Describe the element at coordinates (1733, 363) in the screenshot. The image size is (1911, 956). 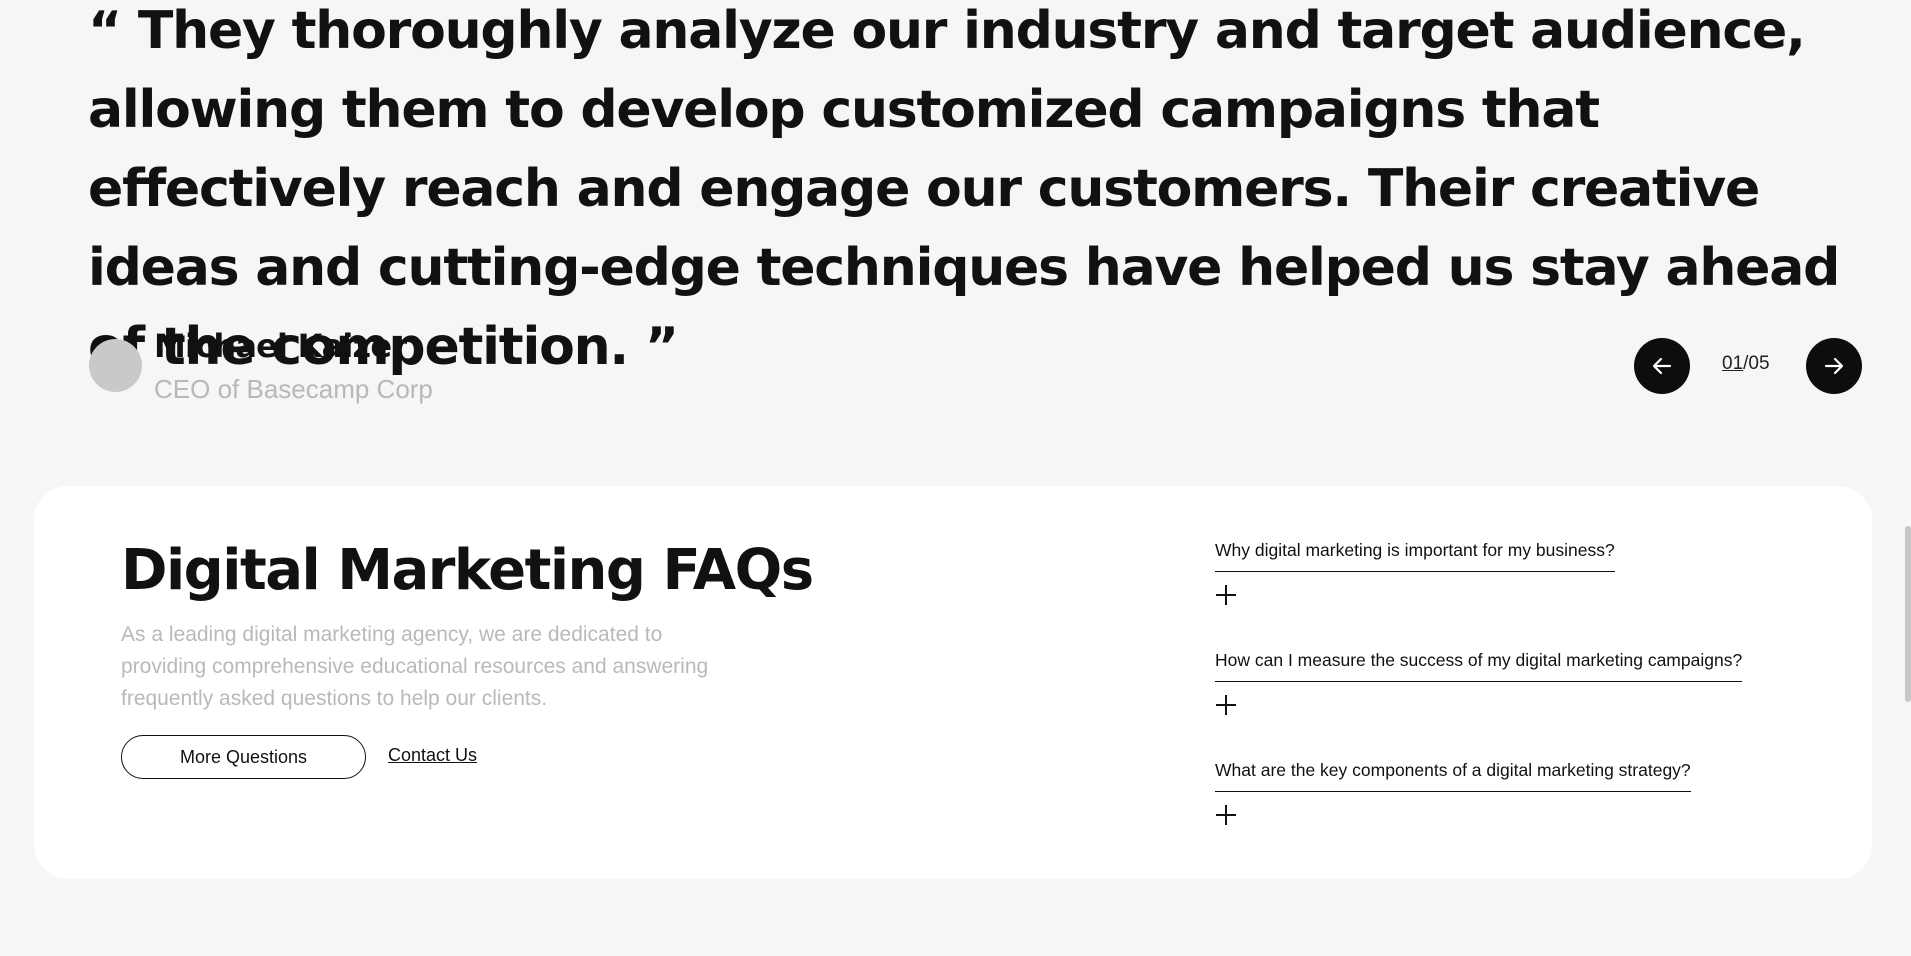
I see `pager-current: 01` at that location.